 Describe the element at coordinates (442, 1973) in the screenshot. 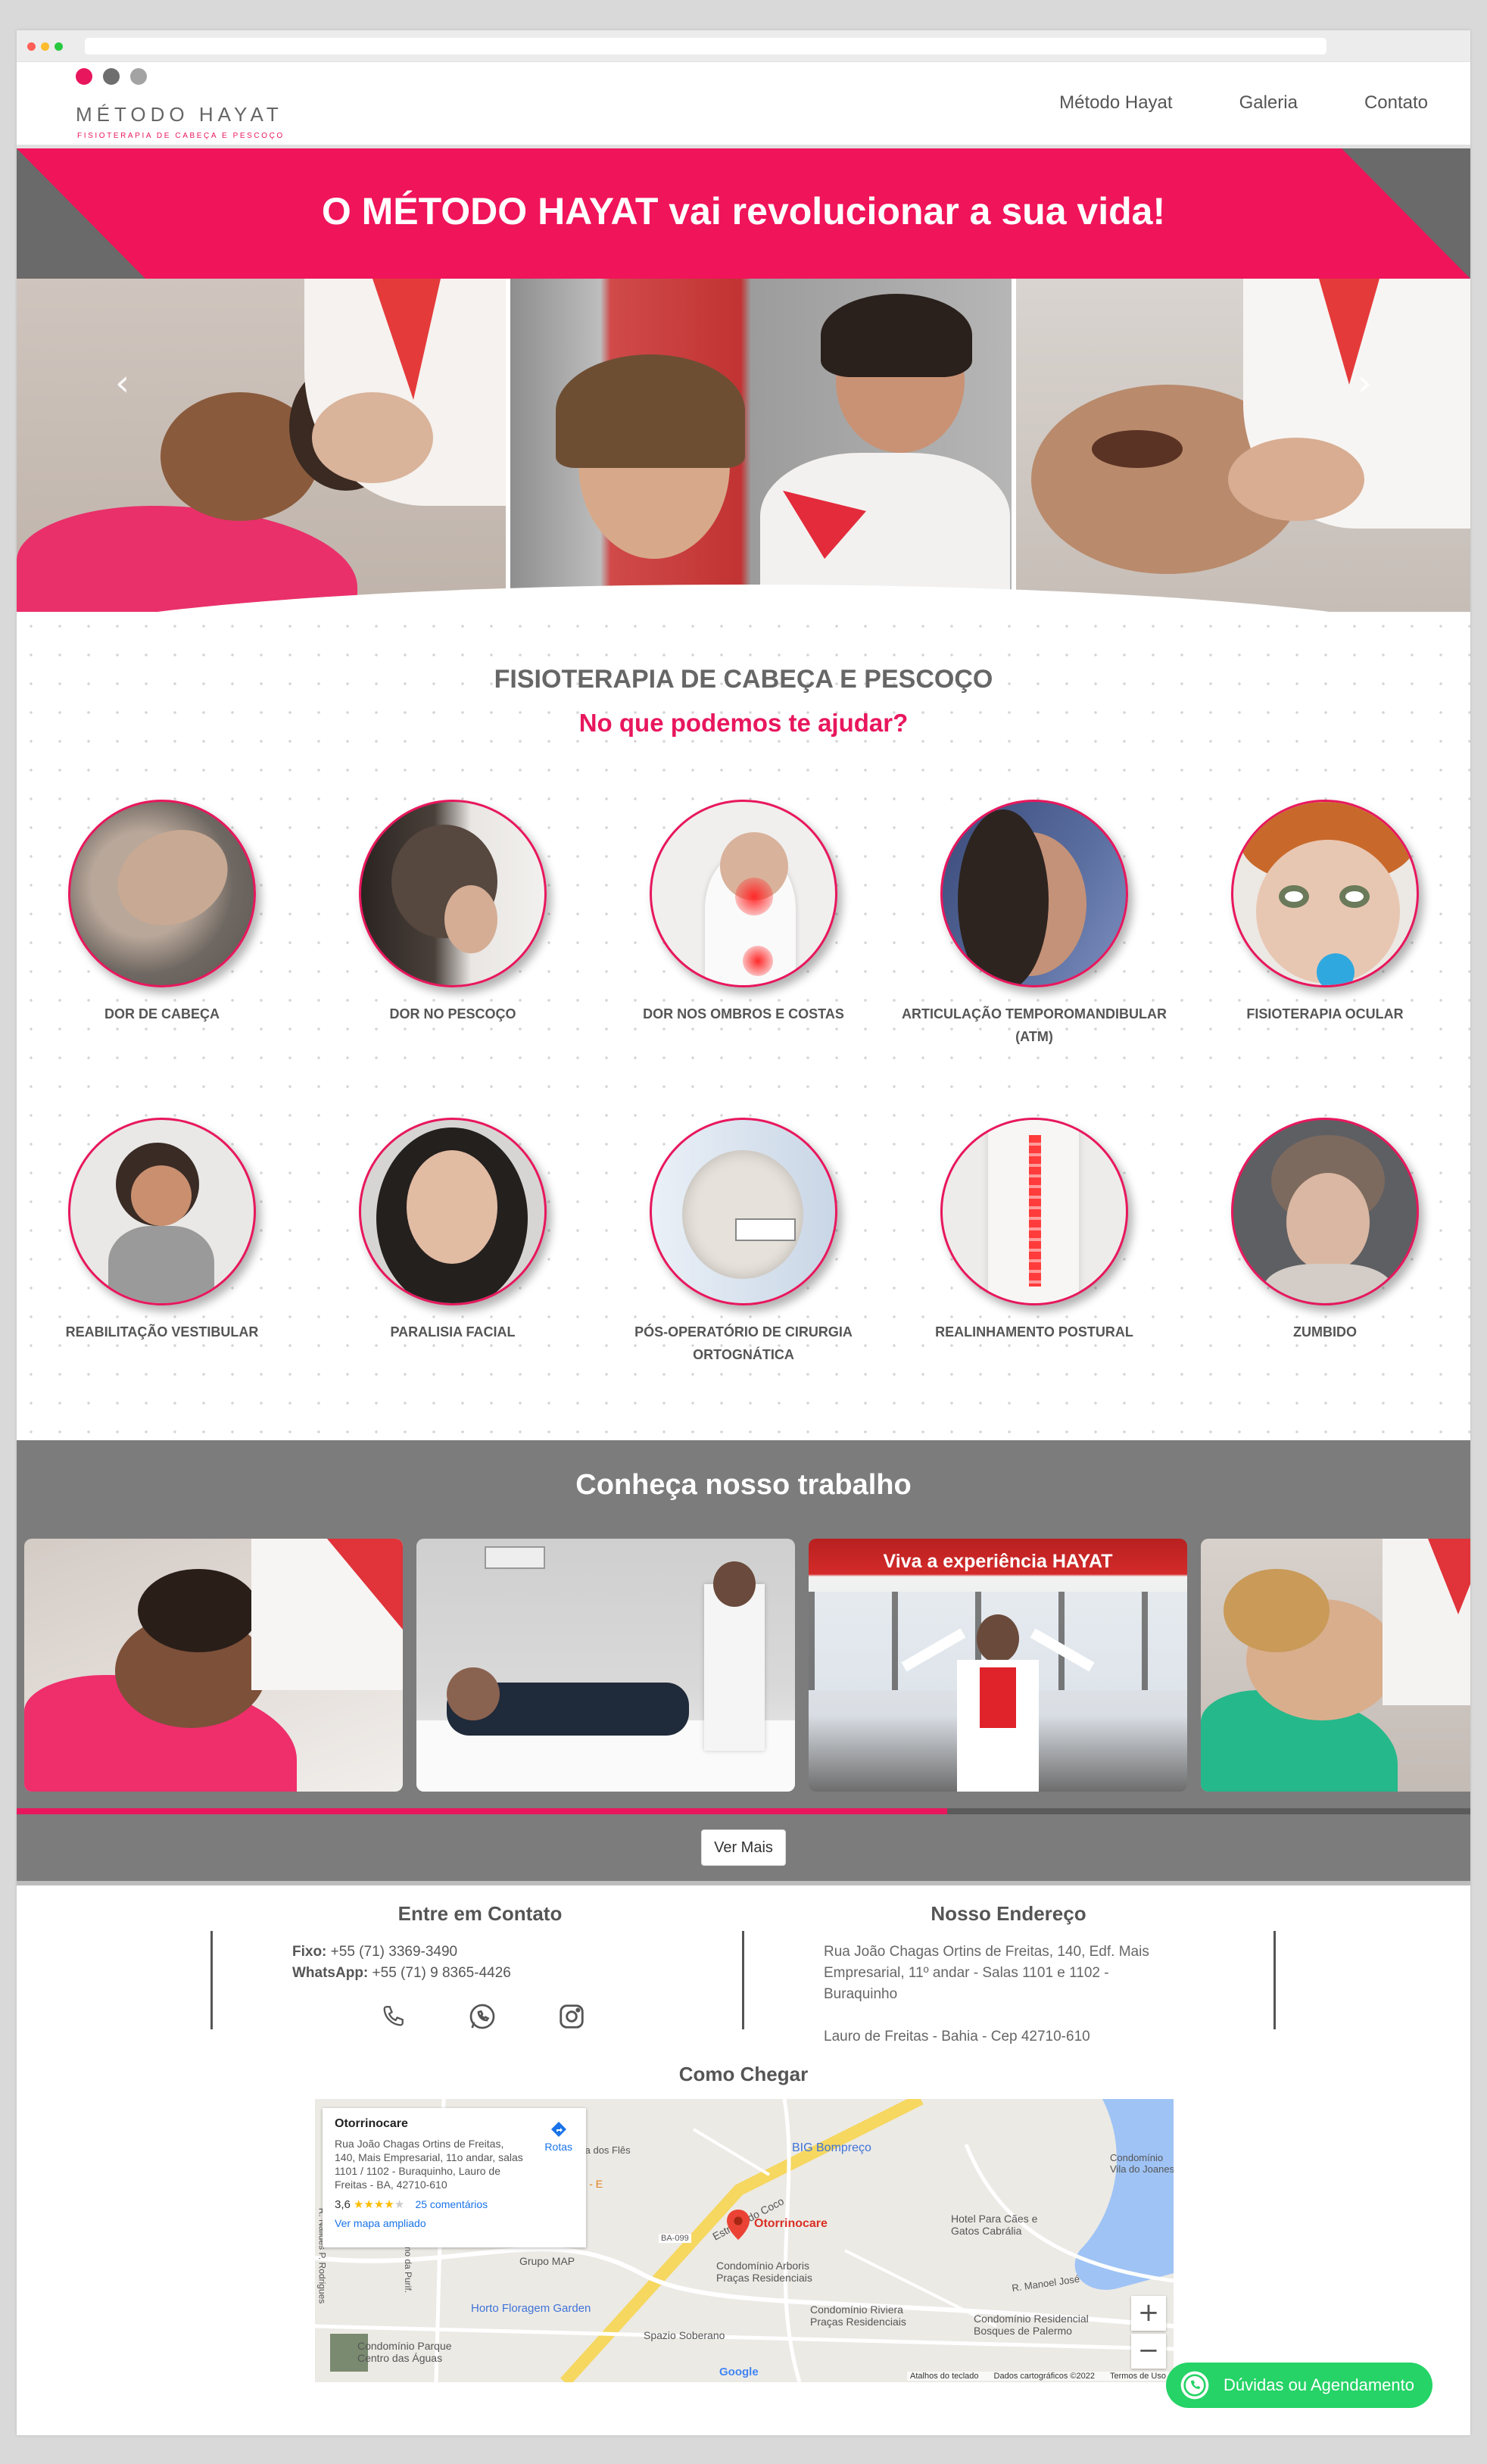

I see `whatsapp-phone: +55 (71) 9 8365-4426` at that location.